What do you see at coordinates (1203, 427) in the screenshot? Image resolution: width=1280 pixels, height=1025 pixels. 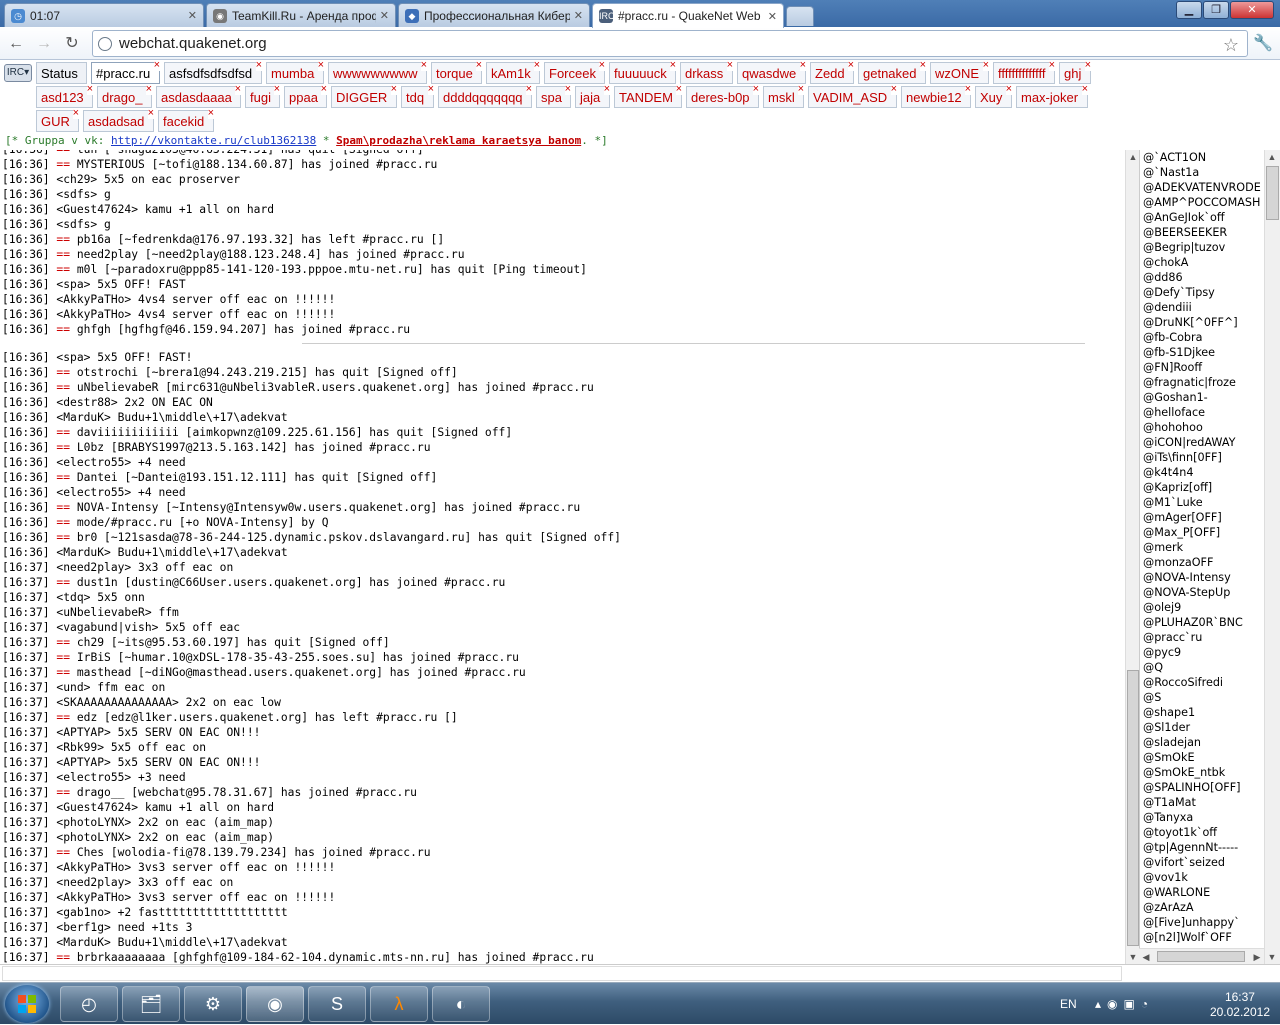 I see `nick-item: @hohohoo` at bounding box center [1203, 427].